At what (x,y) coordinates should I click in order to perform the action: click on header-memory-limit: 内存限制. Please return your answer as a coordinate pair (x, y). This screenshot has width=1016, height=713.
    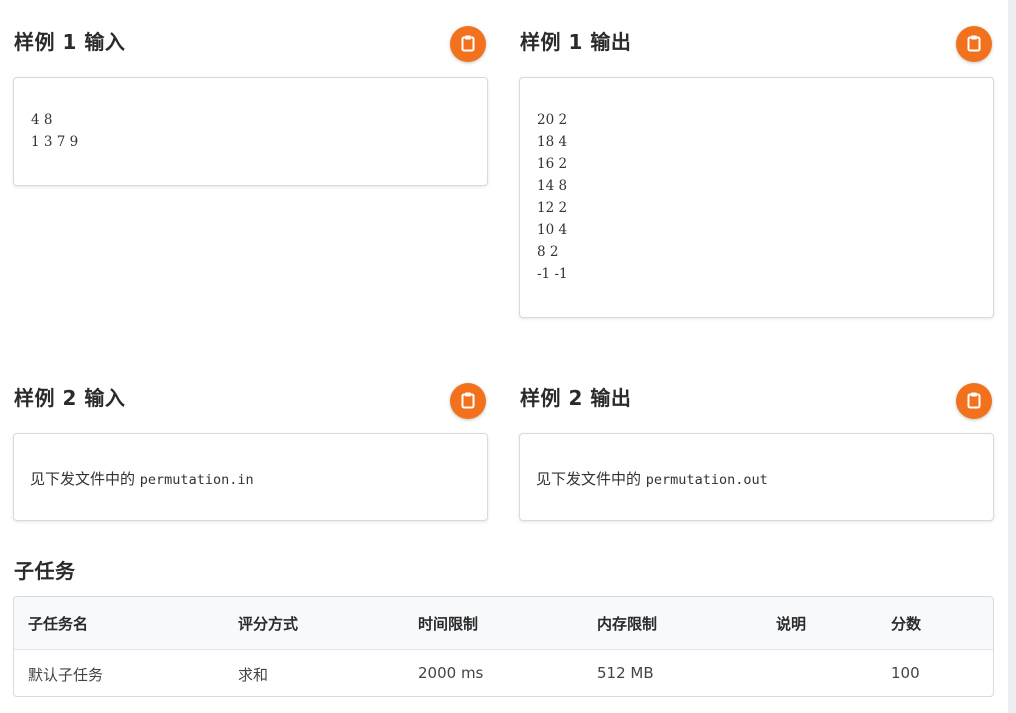
    Looking at the image, I should click on (627, 624).